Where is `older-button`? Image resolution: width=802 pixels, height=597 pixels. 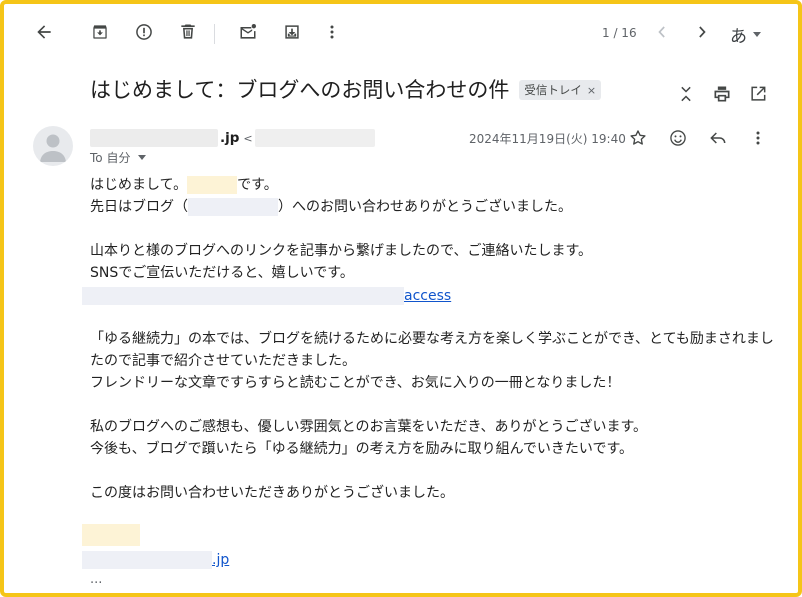
older-button is located at coordinates (702, 32).